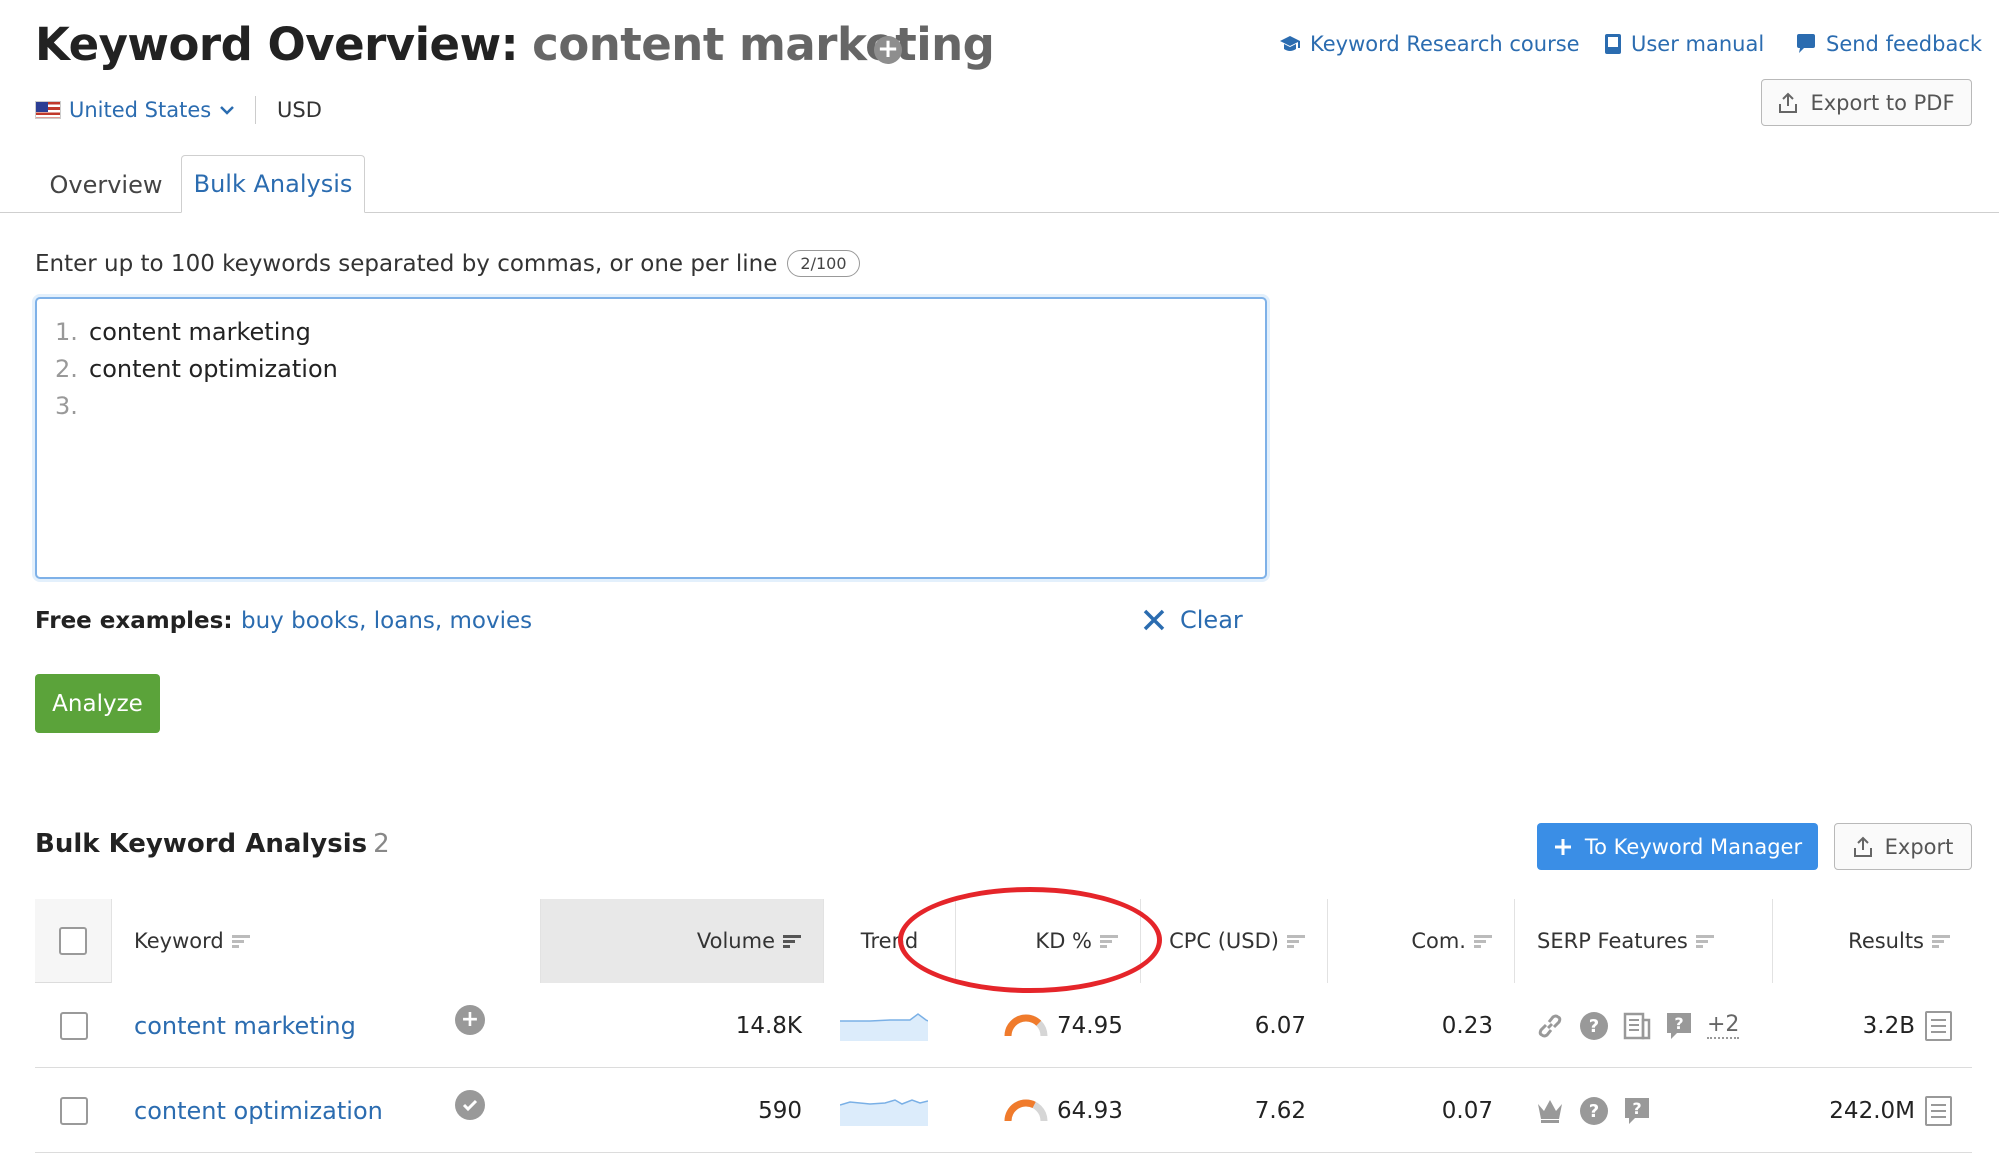 The height and width of the screenshot is (1174, 1999). Describe the element at coordinates (1211, 620) in the screenshot. I see `clear-label: Clear` at that location.